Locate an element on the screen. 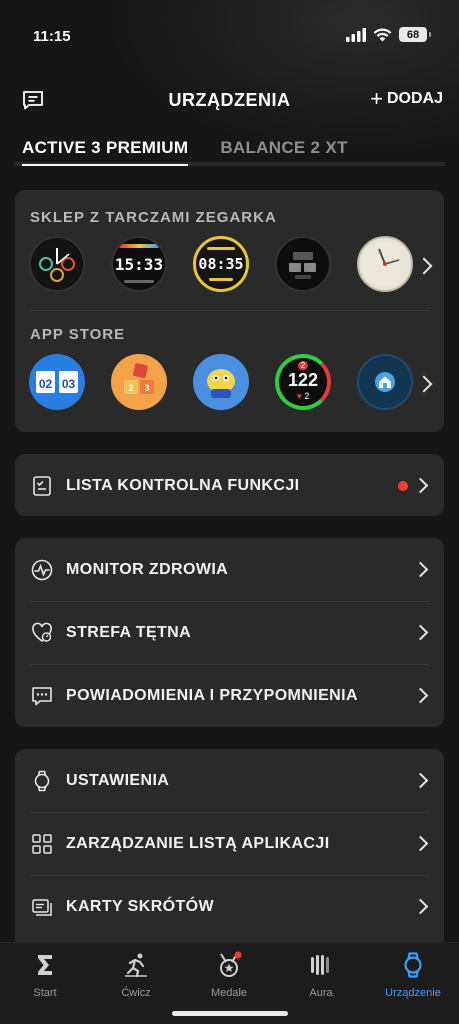  watch-face-row: 15:33 08:35 is located at coordinates (221, 264).